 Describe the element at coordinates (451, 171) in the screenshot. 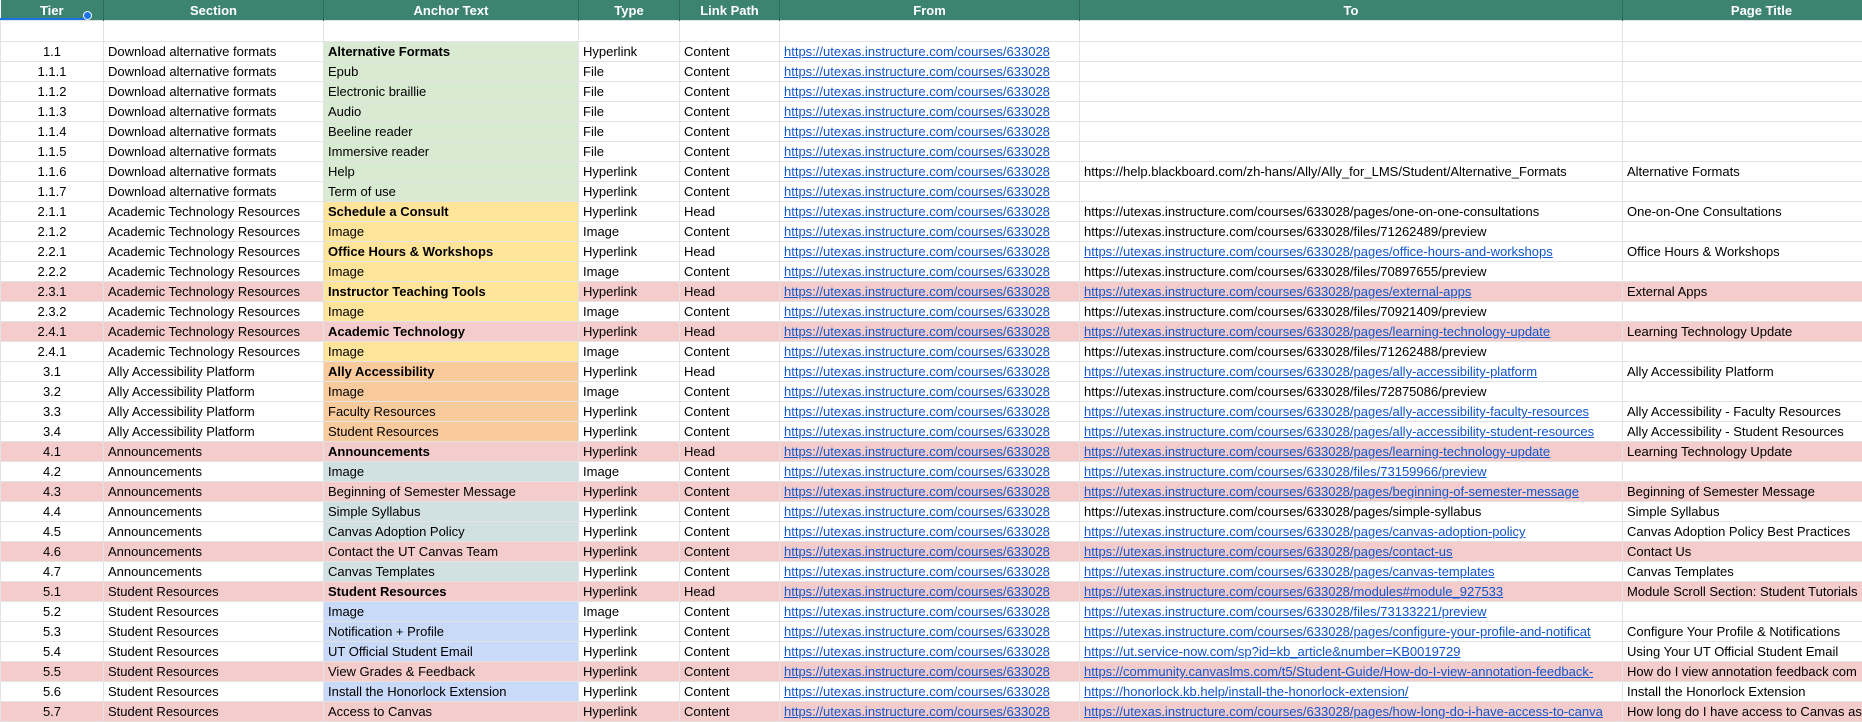

I see `anchor-text-cell: Help` at that location.